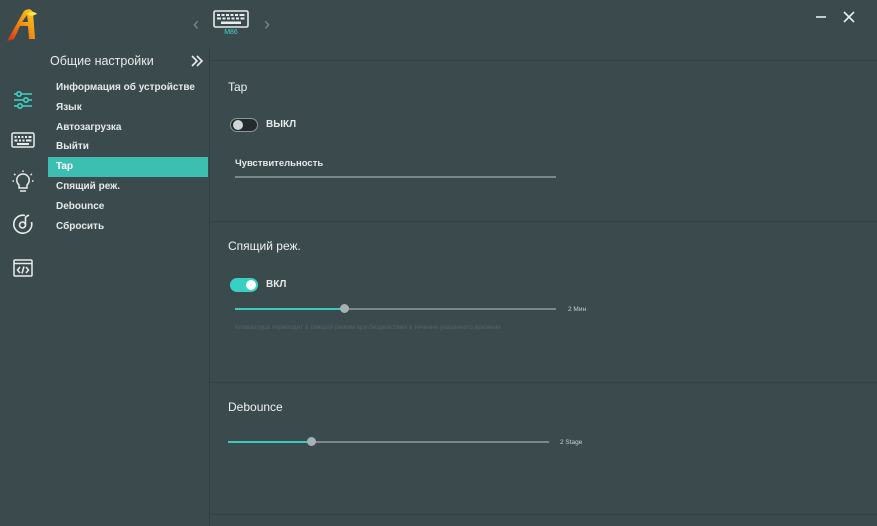 The image size is (877, 526). I want to click on sleep-toggle-label: ВКЛ, so click(276, 284).